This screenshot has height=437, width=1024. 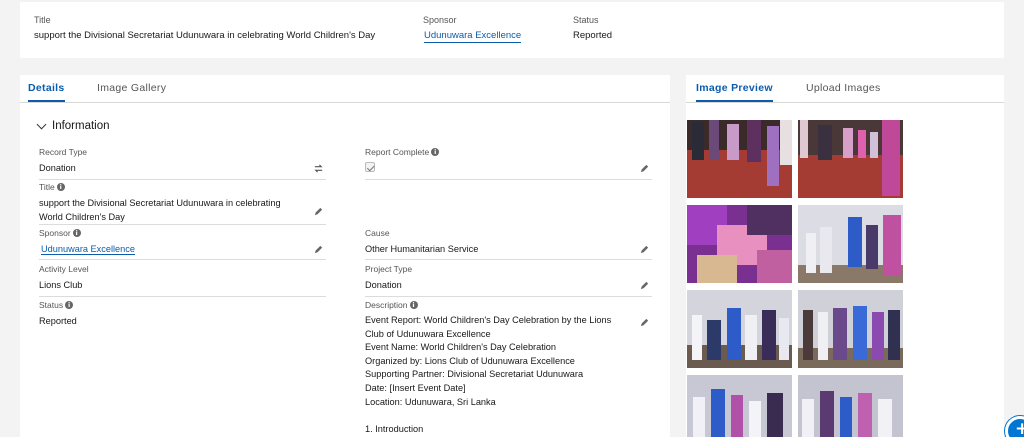 What do you see at coordinates (397, 152) in the screenshot?
I see `field-label: Report Complete` at bounding box center [397, 152].